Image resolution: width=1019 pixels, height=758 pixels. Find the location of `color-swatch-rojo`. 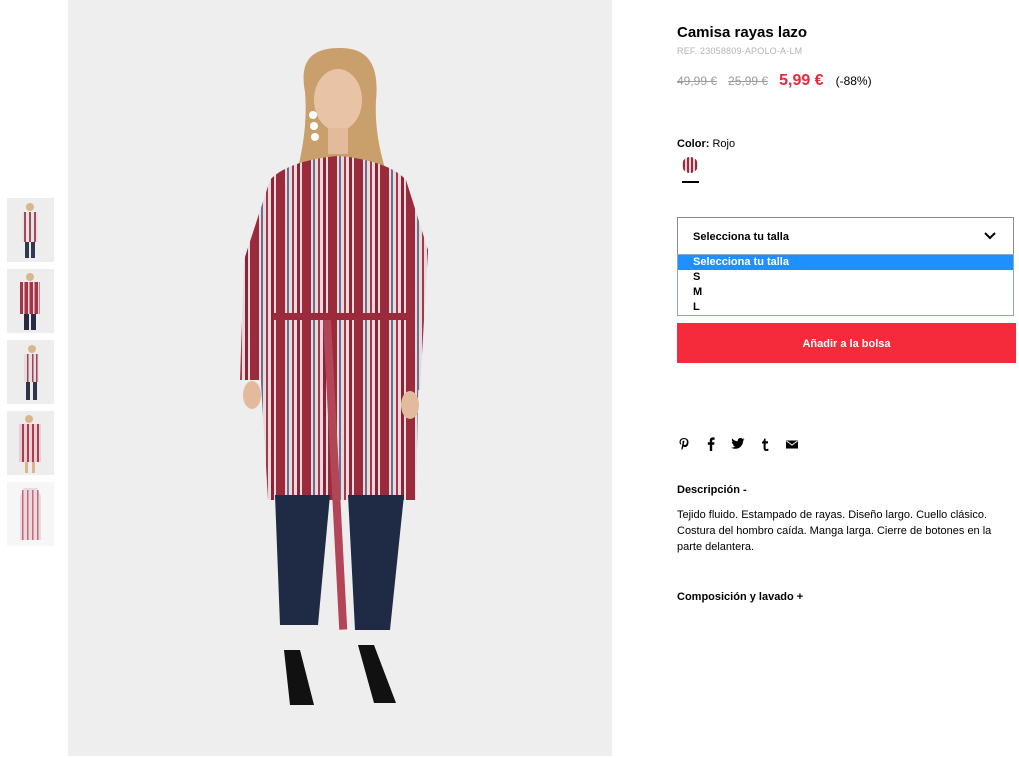

color-swatch-rojo is located at coordinates (690, 165).